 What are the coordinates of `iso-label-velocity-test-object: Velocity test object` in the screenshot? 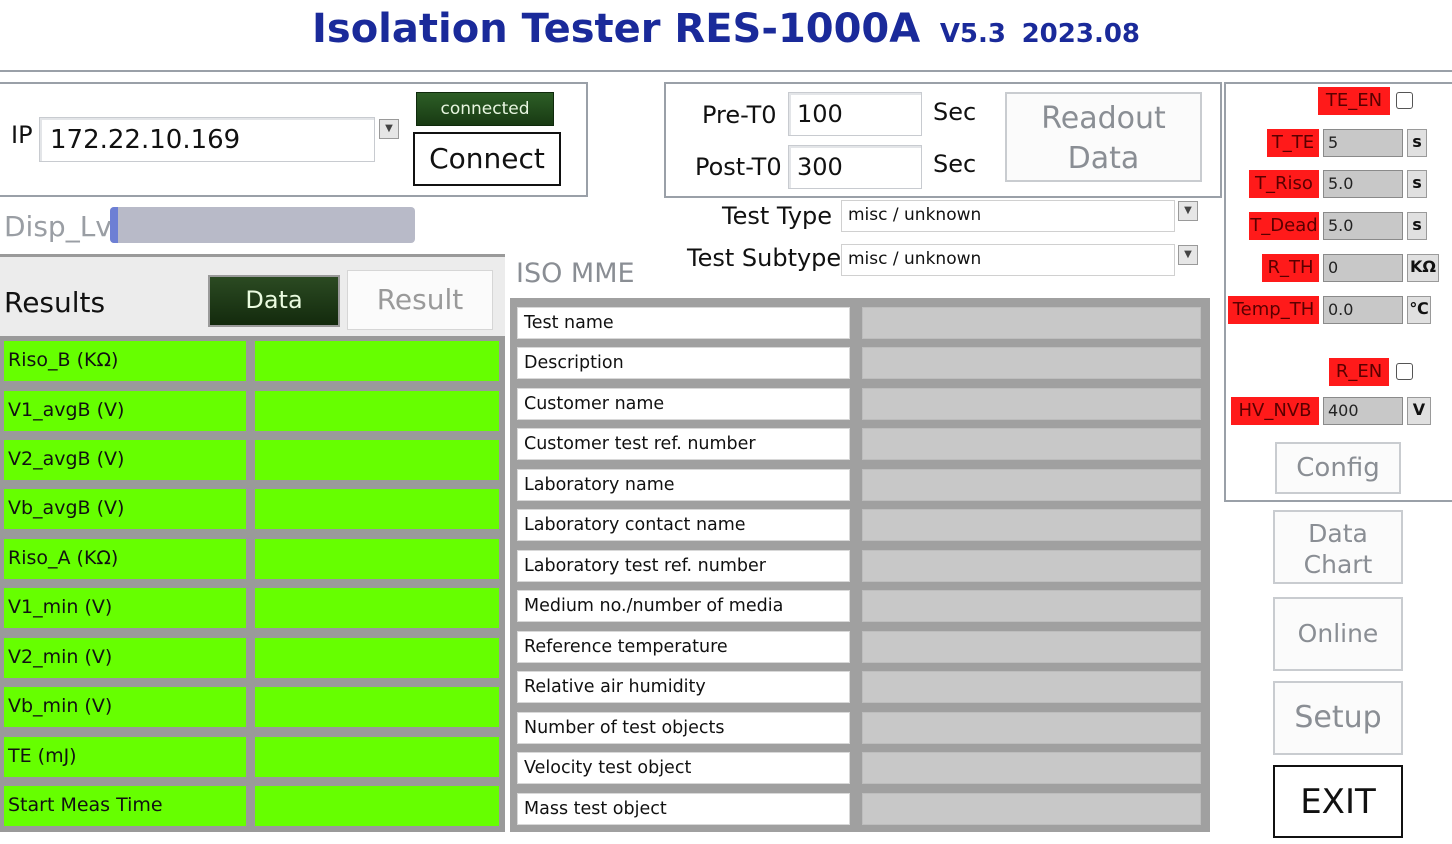 It's located at (683, 768).